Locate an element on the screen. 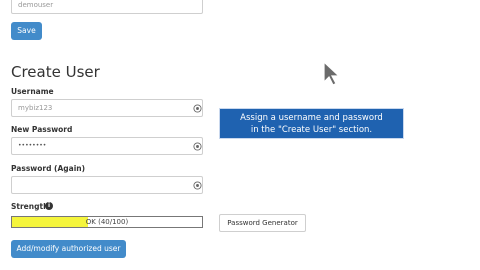  username-label: Username is located at coordinates (32, 91).